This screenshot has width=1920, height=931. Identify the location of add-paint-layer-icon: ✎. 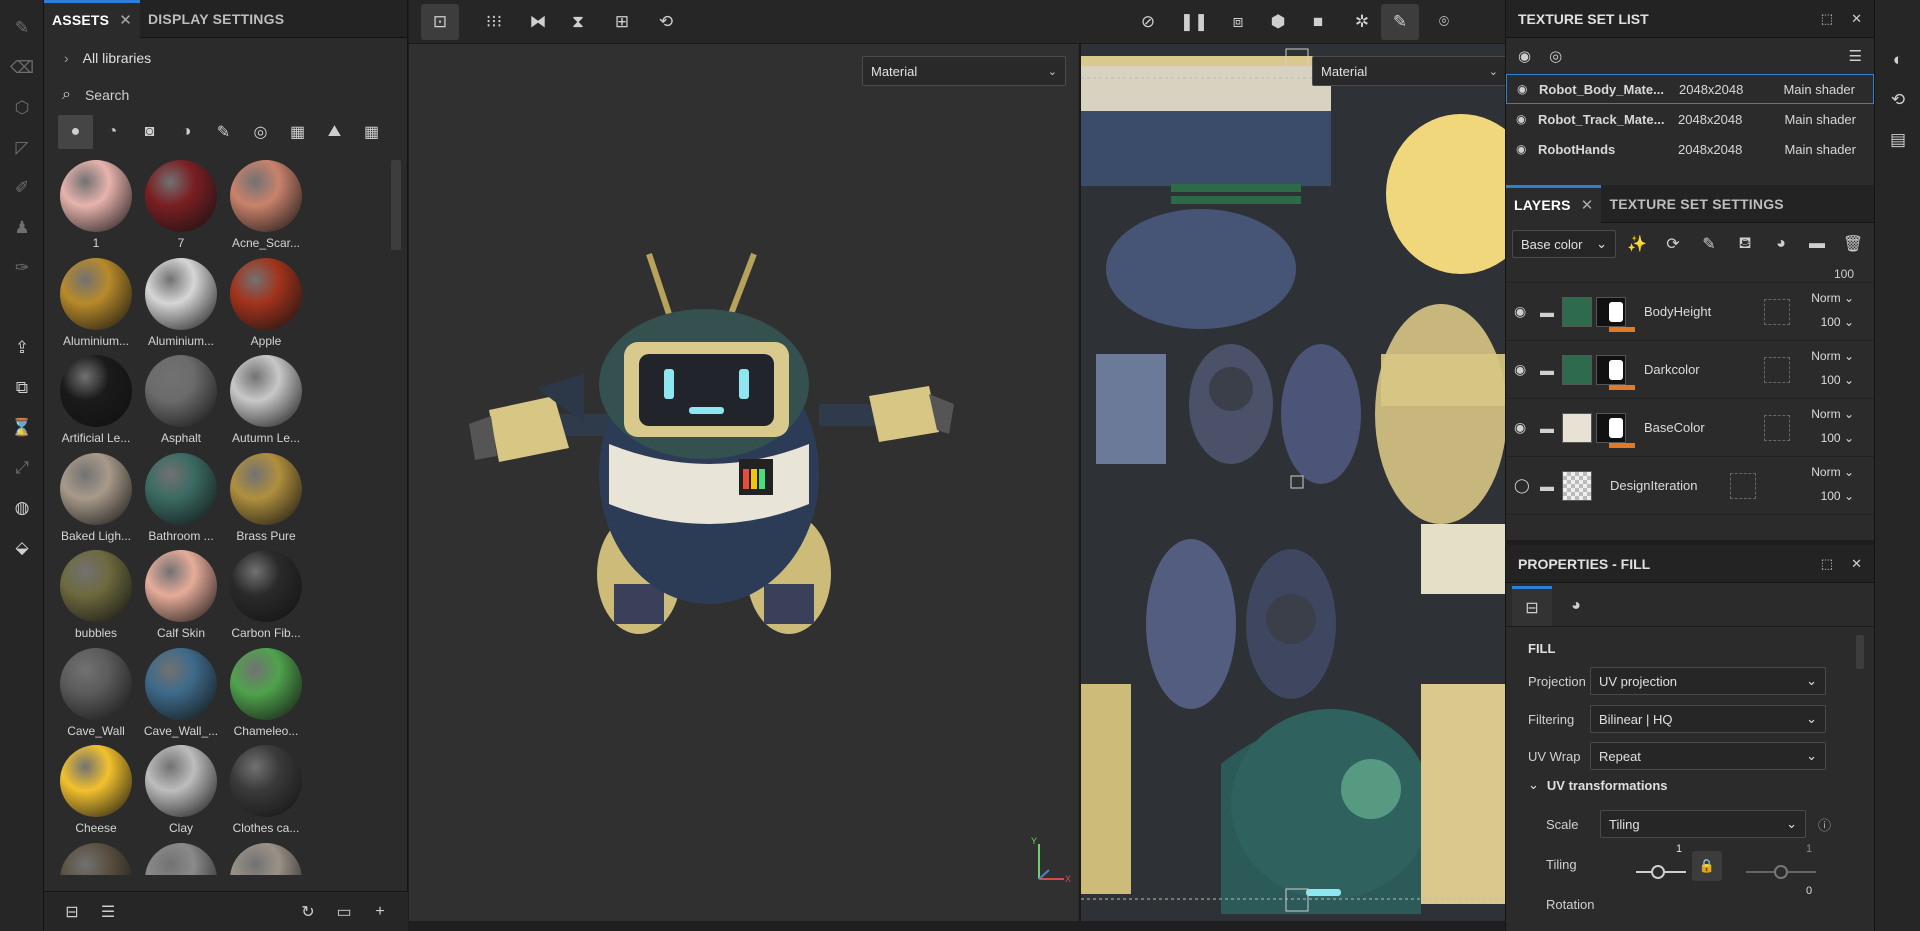
(1709, 244).